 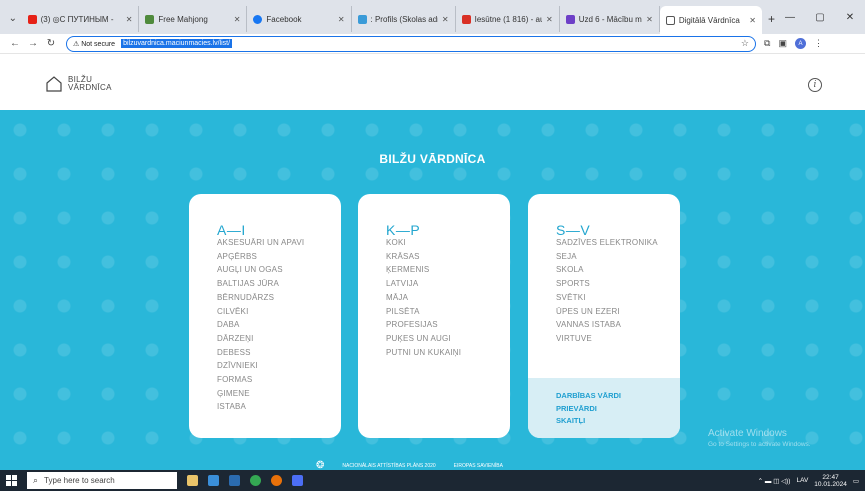 What do you see at coordinates (362, 19) in the screenshot?
I see `eklase-icon` at bounding box center [362, 19].